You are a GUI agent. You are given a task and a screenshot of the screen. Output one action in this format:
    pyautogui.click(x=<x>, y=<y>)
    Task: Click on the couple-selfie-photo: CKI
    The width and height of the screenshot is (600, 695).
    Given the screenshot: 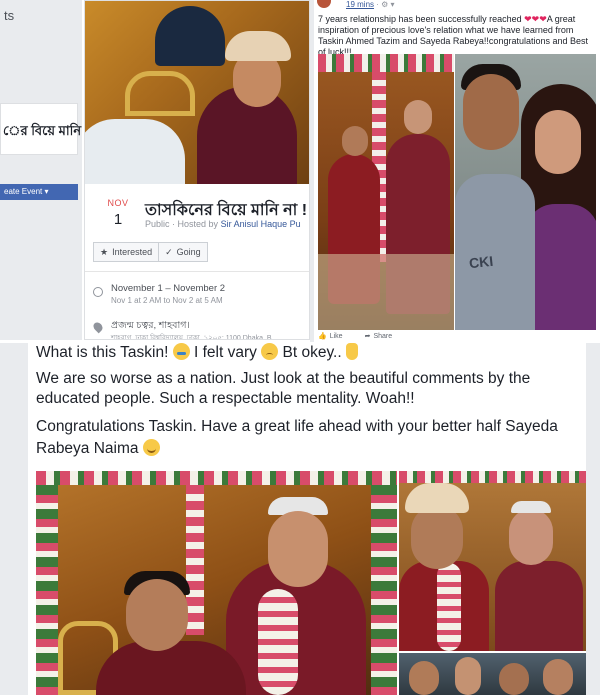 What is the action you would take?
    pyautogui.click(x=525, y=192)
    